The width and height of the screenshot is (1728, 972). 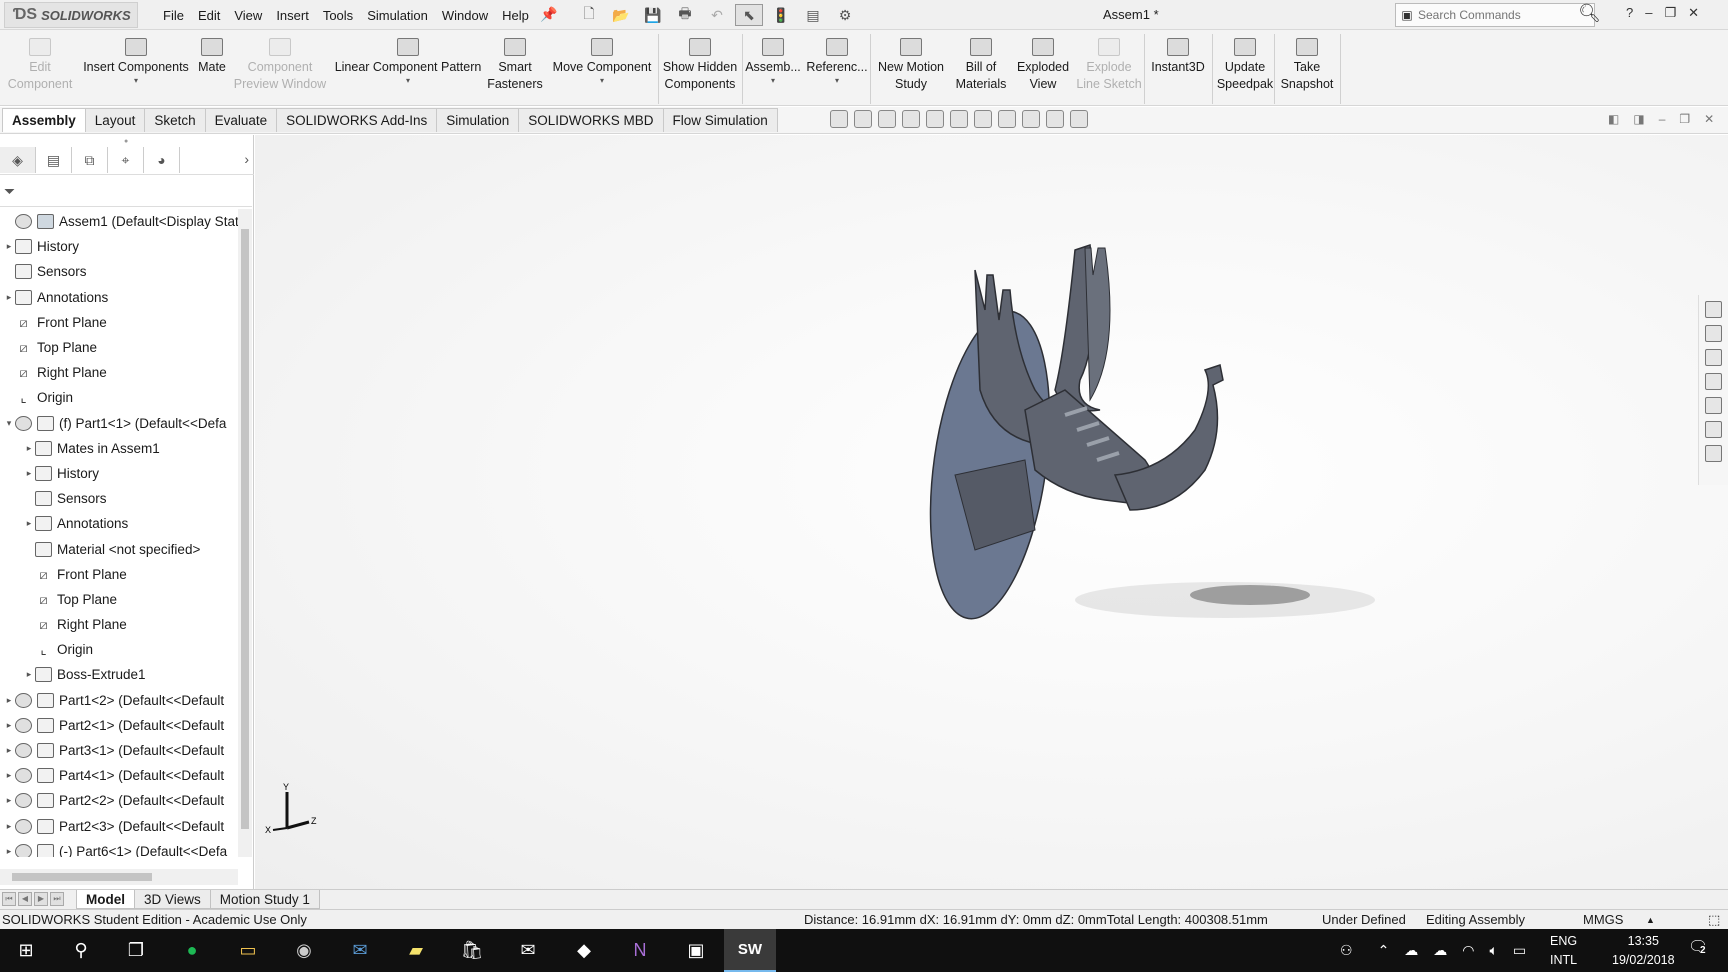 I want to click on tree-item: ▸ Part2<2> (Default<<Default, so click(x=119, y=800).